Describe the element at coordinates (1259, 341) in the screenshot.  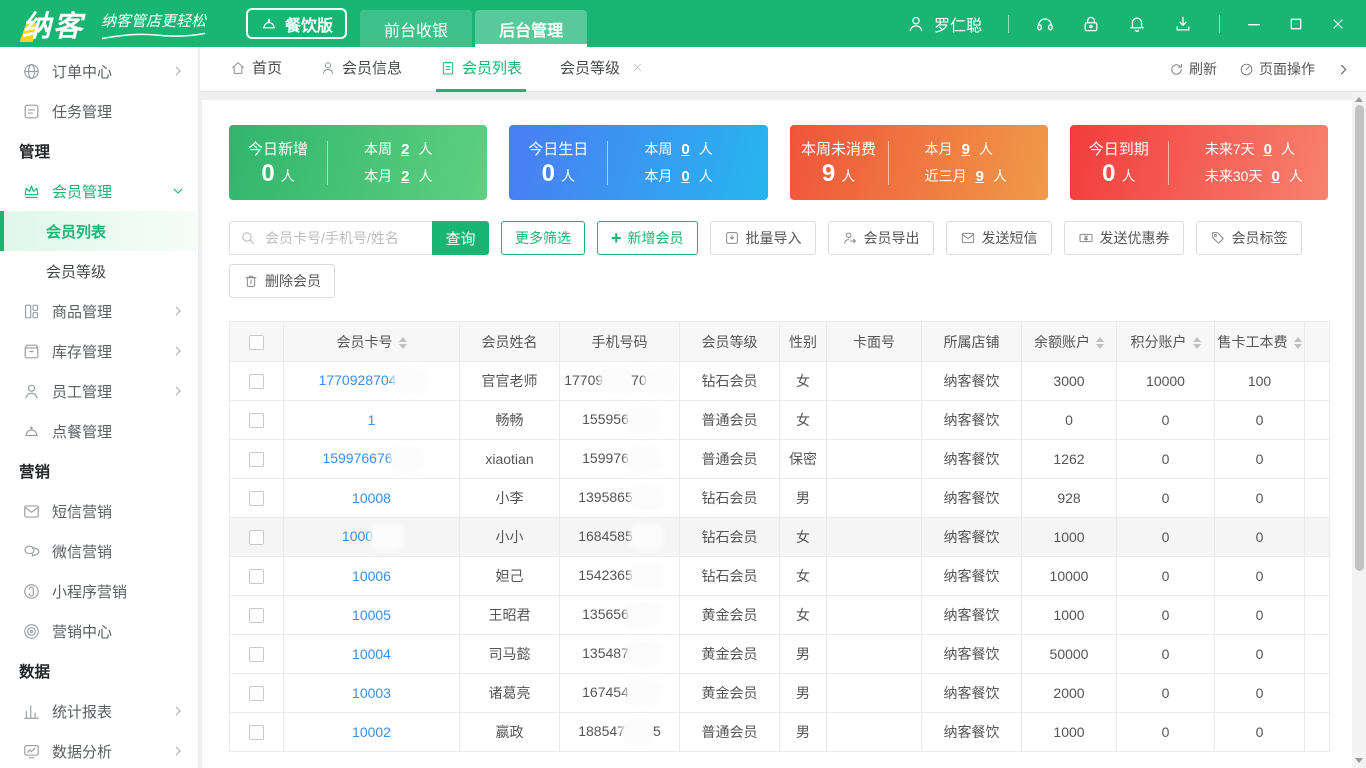
I see `column-header-9: 售卡工本费` at that location.